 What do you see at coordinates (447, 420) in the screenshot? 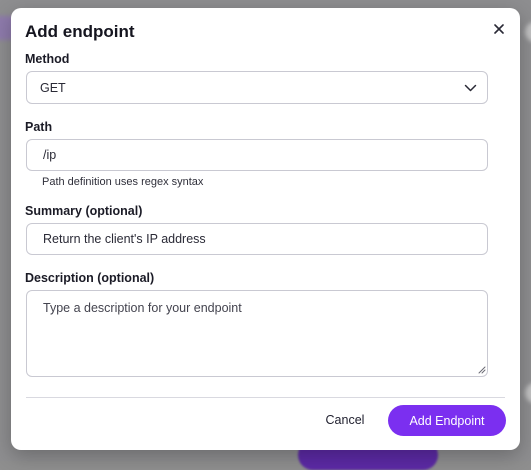
I see `add-endpoint-button: Add Endpoint` at bounding box center [447, 420].